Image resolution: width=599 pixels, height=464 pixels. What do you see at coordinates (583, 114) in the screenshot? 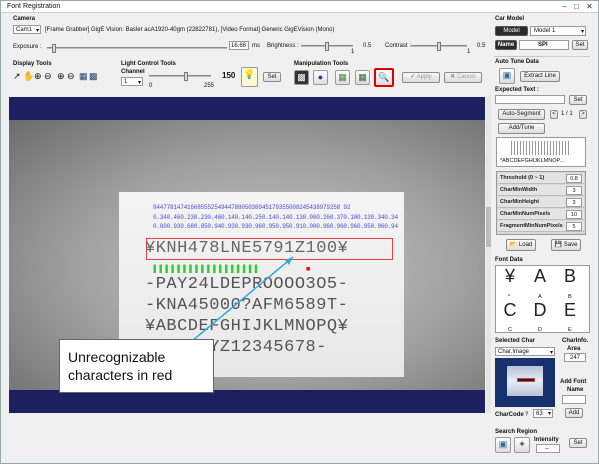
I see `next-page-button: >` at bounding box center [583, 114].